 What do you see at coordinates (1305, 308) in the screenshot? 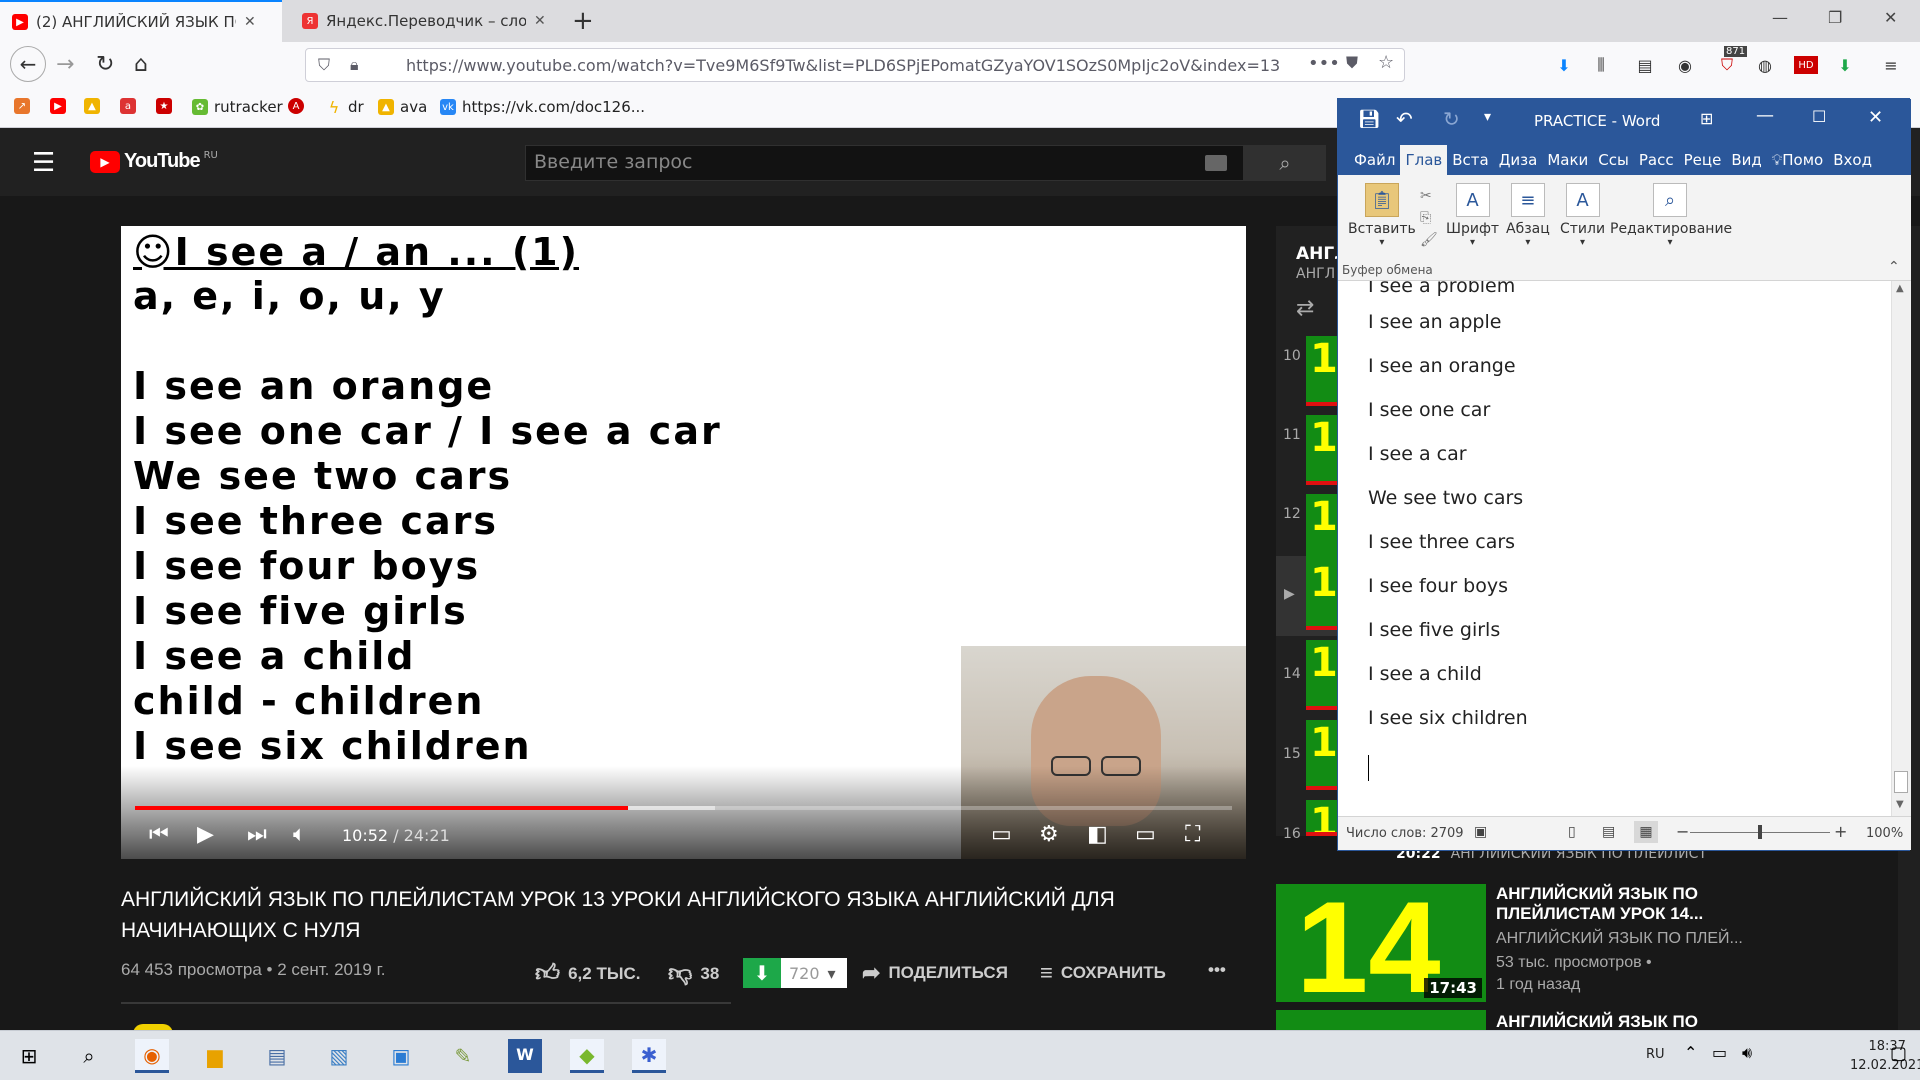
I see `loop-icon: ⇄` at bounding box center [1305, 308].